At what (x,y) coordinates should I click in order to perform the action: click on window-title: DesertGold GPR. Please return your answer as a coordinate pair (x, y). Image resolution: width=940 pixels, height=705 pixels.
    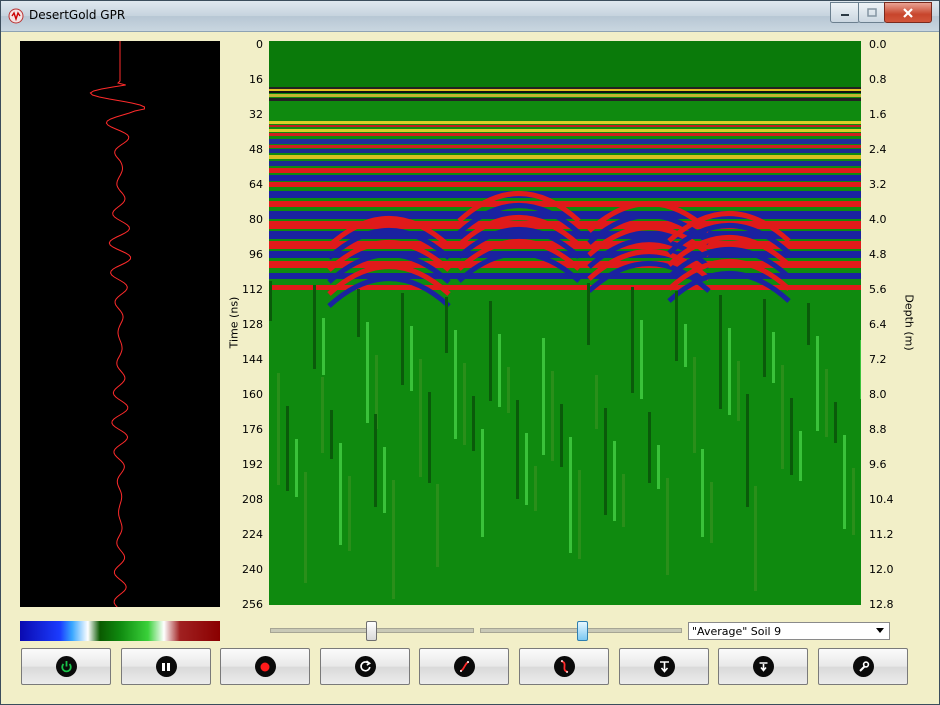
    Looking at the image, I should click on (77, 15).